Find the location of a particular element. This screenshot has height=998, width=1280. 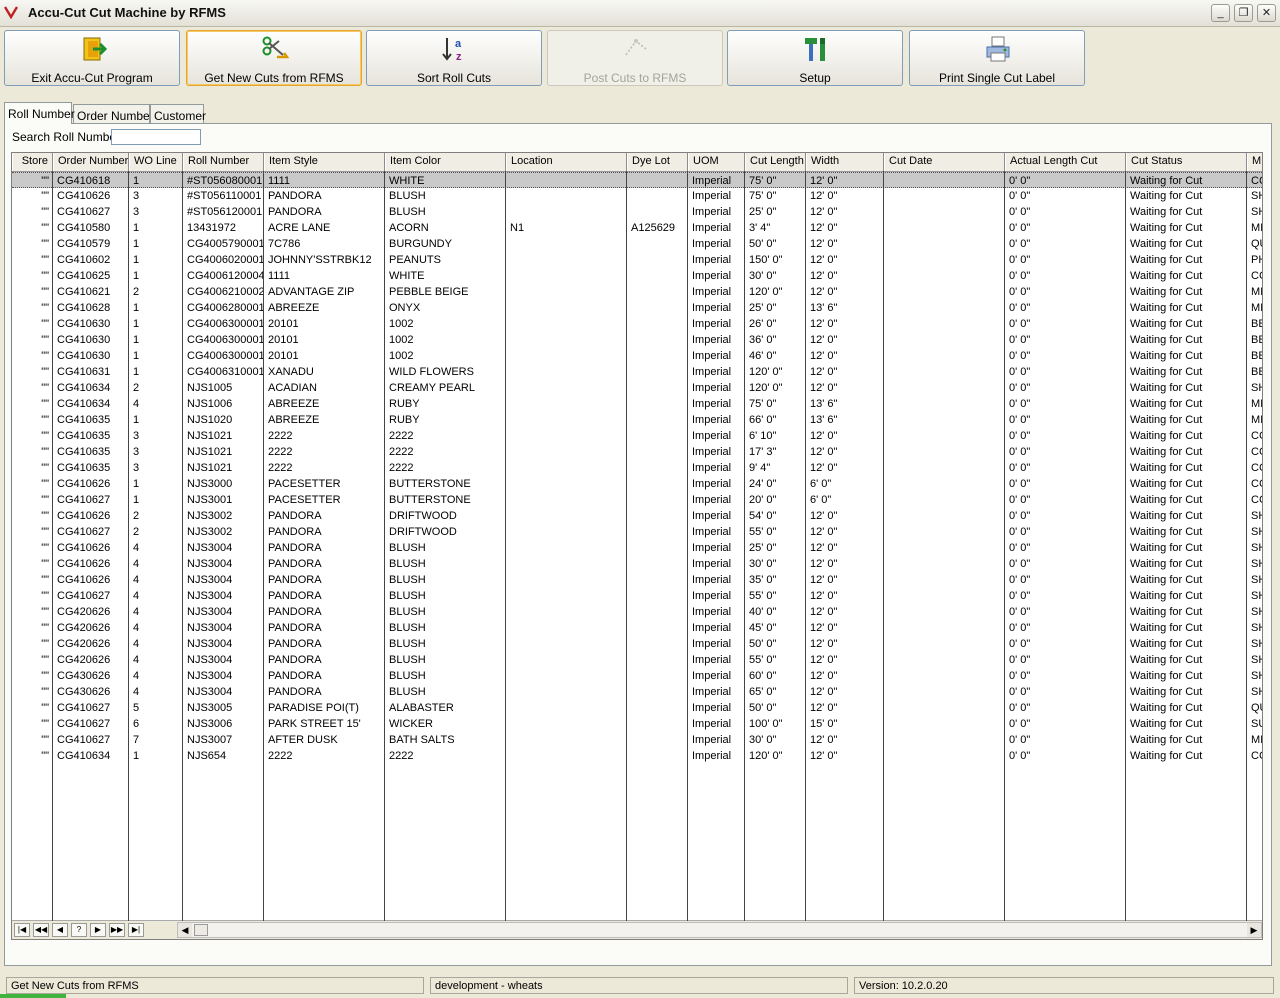

column-header-m: M is located at coordinates (1254, 162).